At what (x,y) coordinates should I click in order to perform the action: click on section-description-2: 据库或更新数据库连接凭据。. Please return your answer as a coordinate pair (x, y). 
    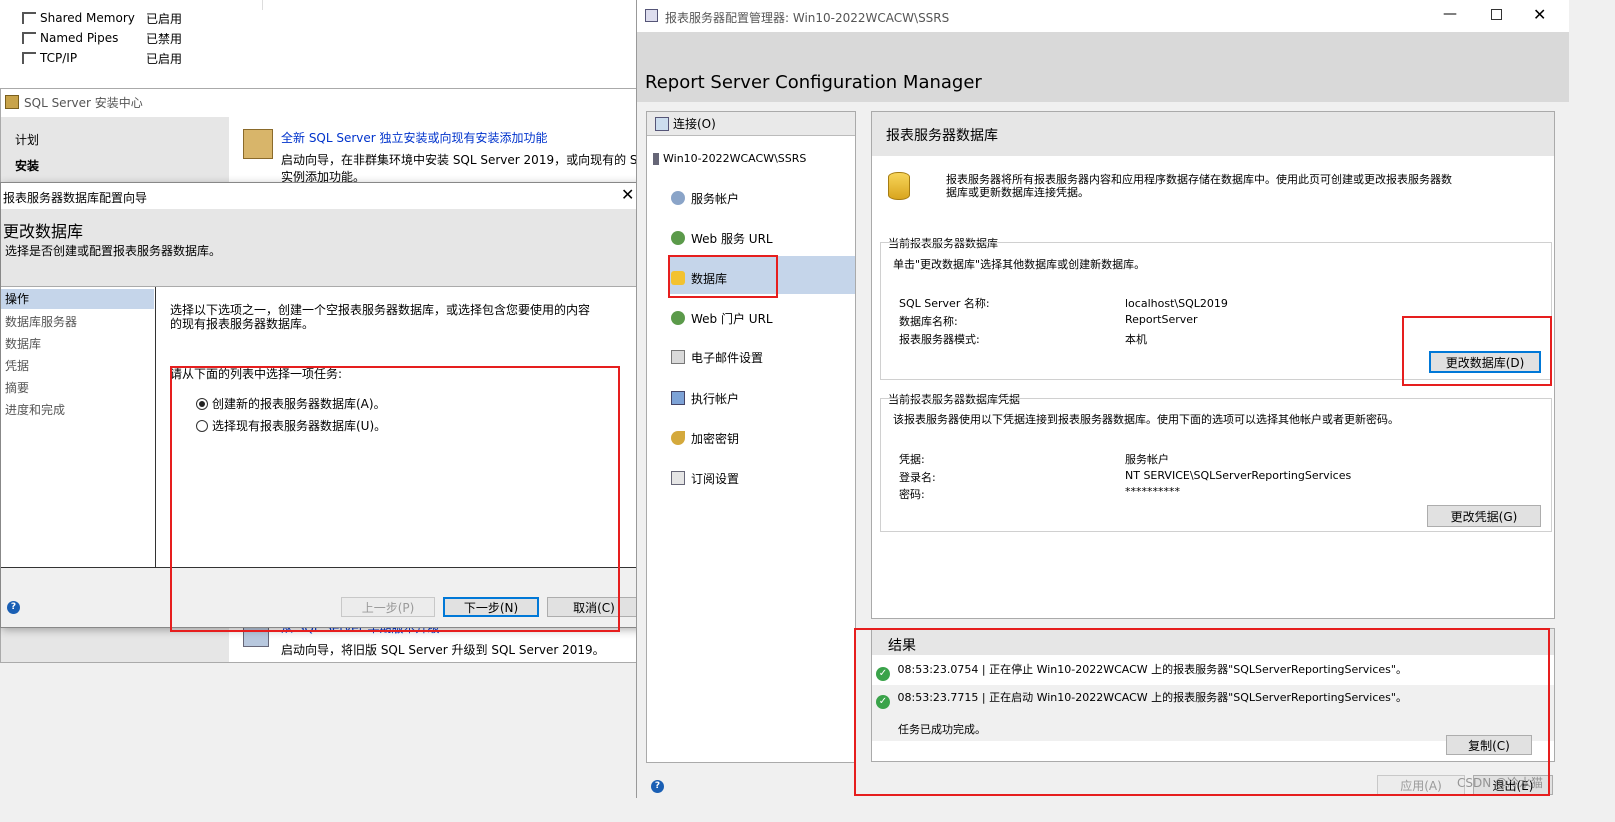
    Looking at the image, I should click on (1017, 192).